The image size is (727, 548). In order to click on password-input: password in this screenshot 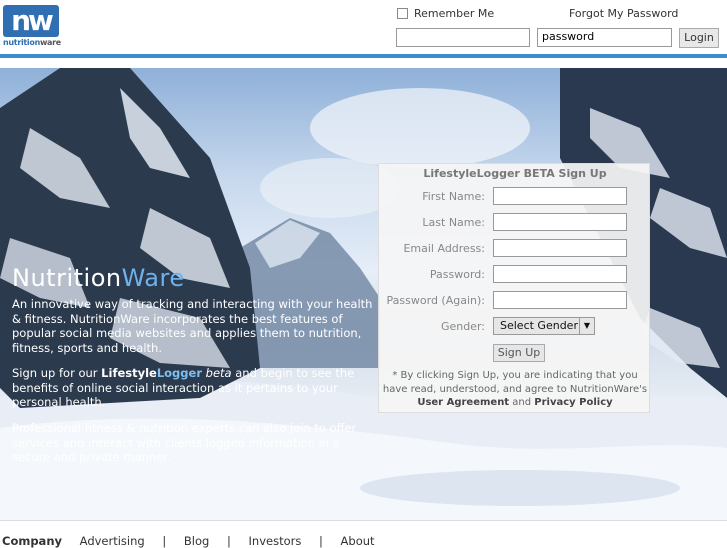, I will do `click(604, 37)`.